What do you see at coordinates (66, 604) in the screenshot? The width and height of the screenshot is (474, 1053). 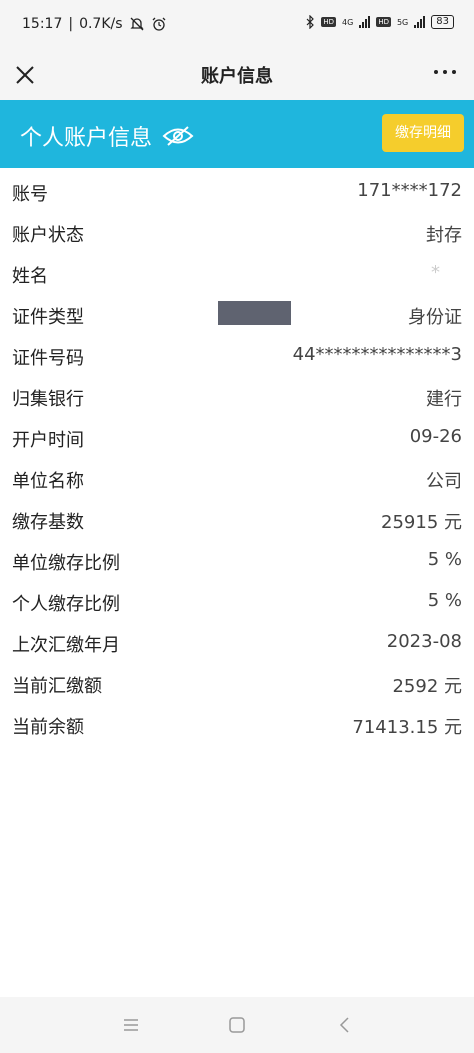 I see `info-label: 个人缴存比例` at bounding box center [66, 604].